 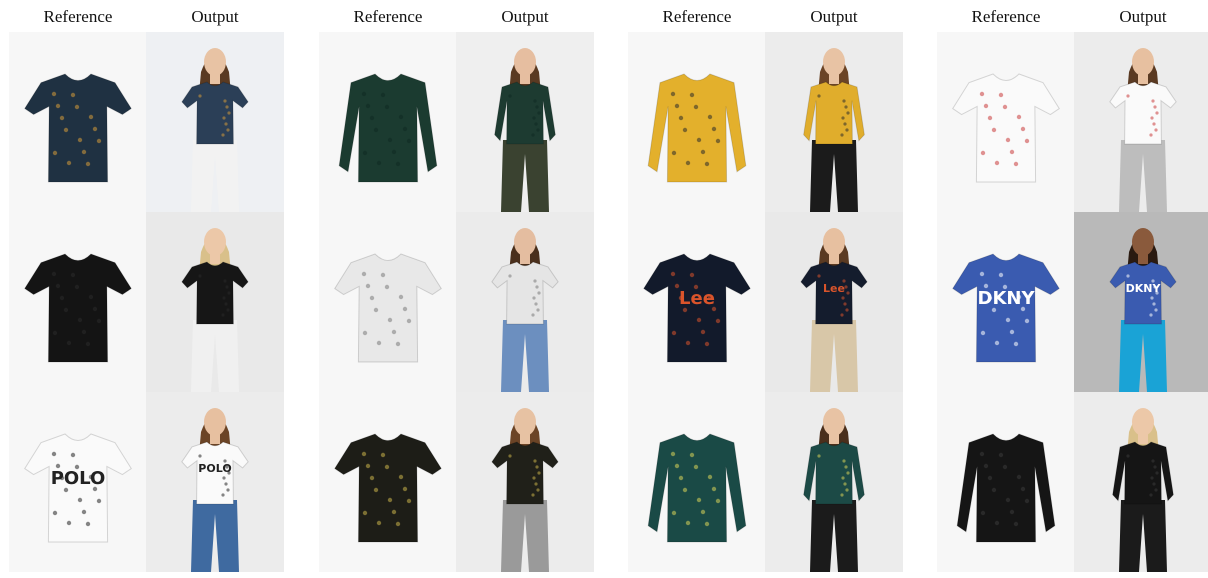 I want to click on garment-print-text: Lee, so click(x=697, y=298).